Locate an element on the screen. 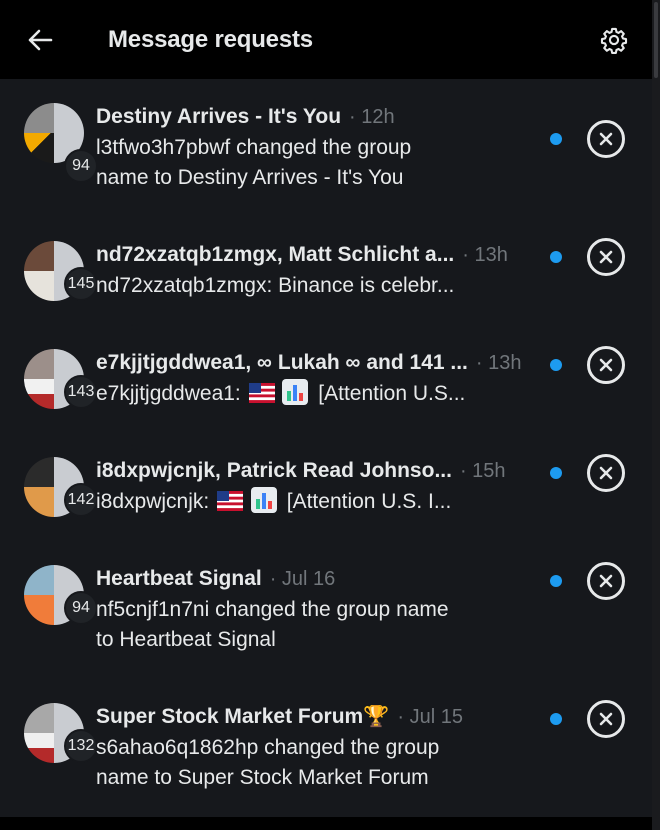 The image size is (660, 830). member-count-badge: 145 is located at coordinates (81, 284).